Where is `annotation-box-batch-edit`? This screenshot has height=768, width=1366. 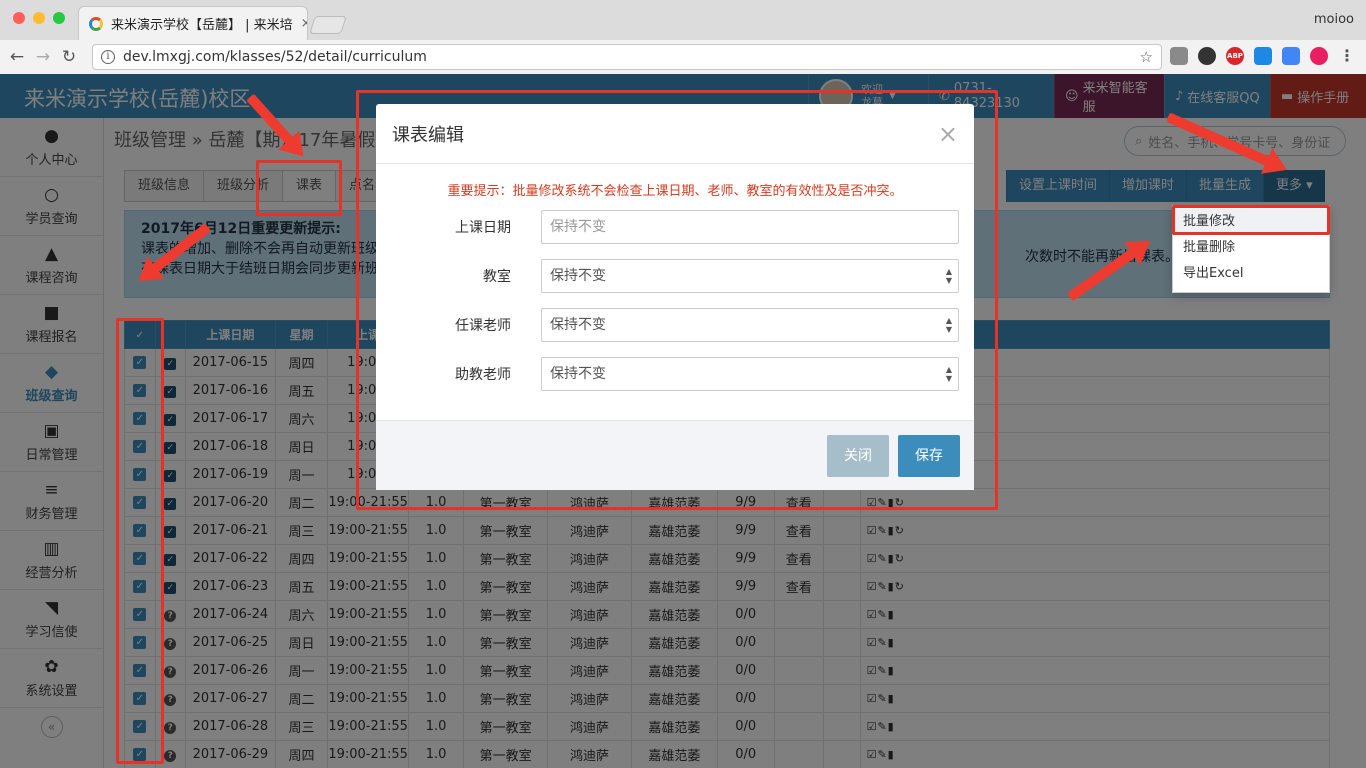 annotation-box-batch-edit is located at coordinates (1251, 220).